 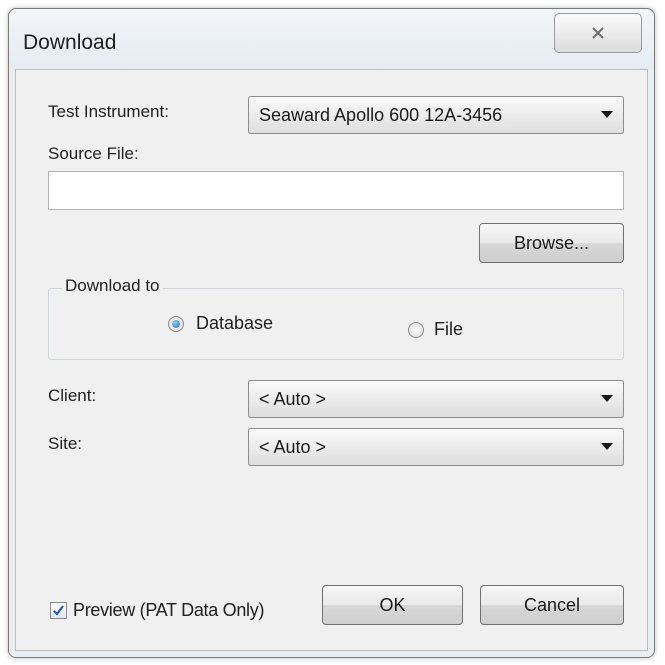 What do you see at coordinates (552, 605) in the screenshot?
I see `cancel-button: Cancel` at bounding box center [552, 605].